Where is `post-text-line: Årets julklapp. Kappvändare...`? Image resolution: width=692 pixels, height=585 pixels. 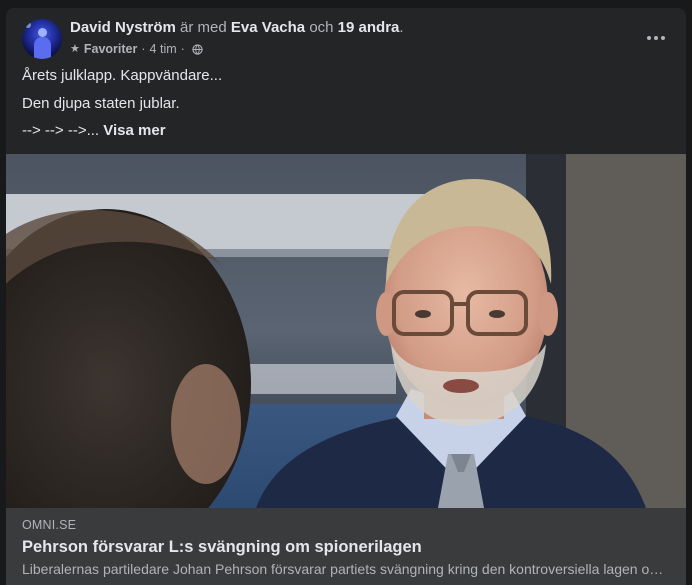 post-text-line: Årets julklapp. Kappvändare... is located at coordinates (122, 75).